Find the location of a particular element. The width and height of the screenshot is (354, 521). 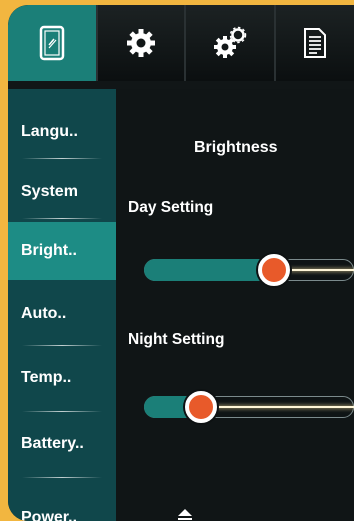

phone-icon is located at coordinates (52, 43).